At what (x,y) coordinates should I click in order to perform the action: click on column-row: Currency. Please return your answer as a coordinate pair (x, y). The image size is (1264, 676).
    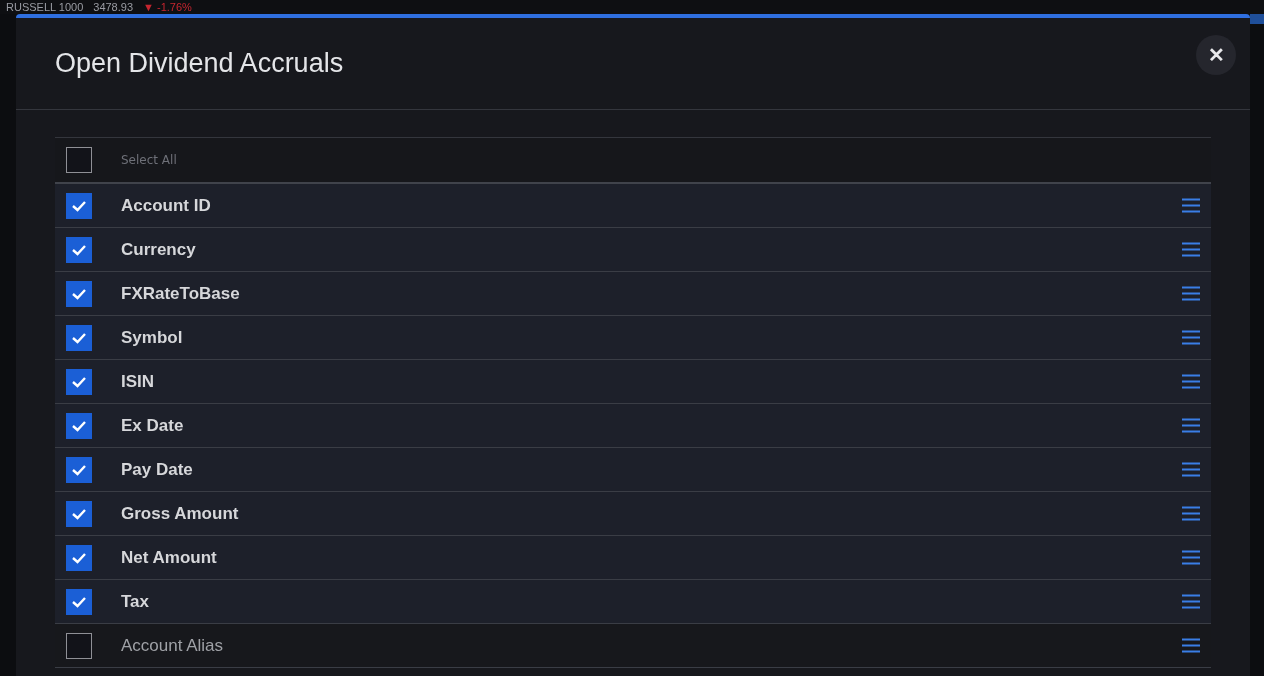
    Looking at the image, I should click on (633, 250).